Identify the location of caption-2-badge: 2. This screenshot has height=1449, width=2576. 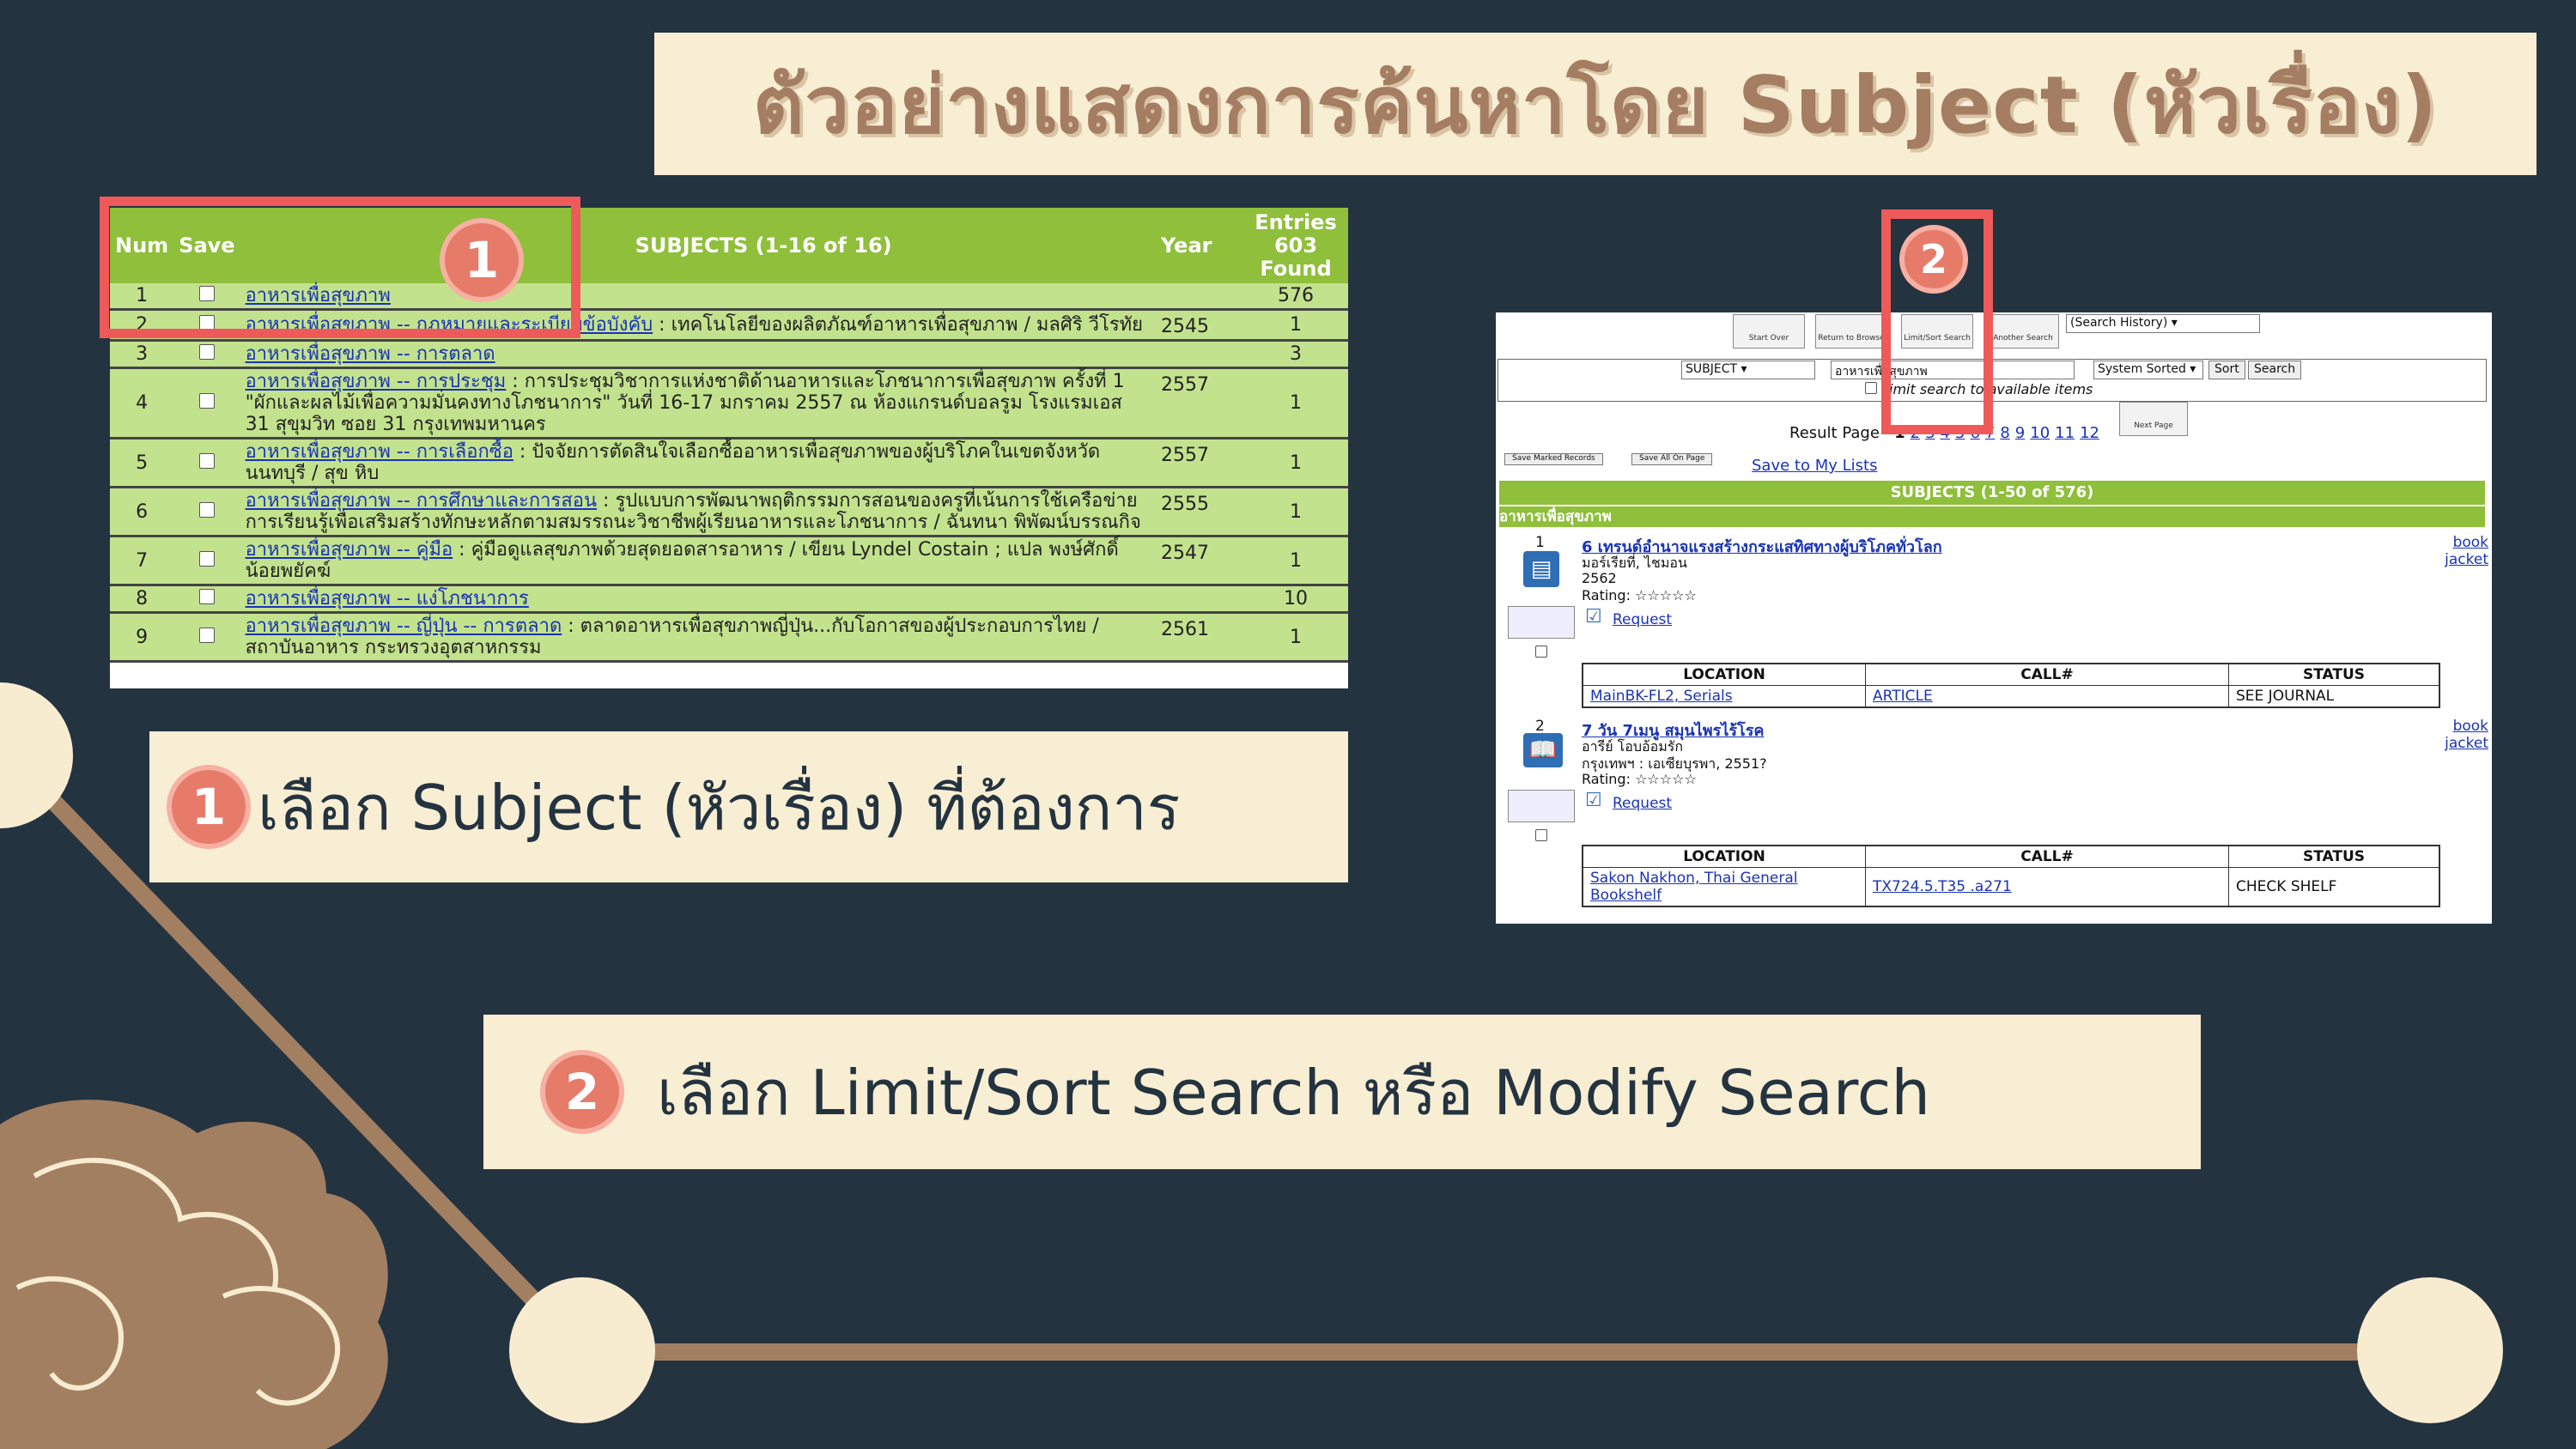
(582, 1092).